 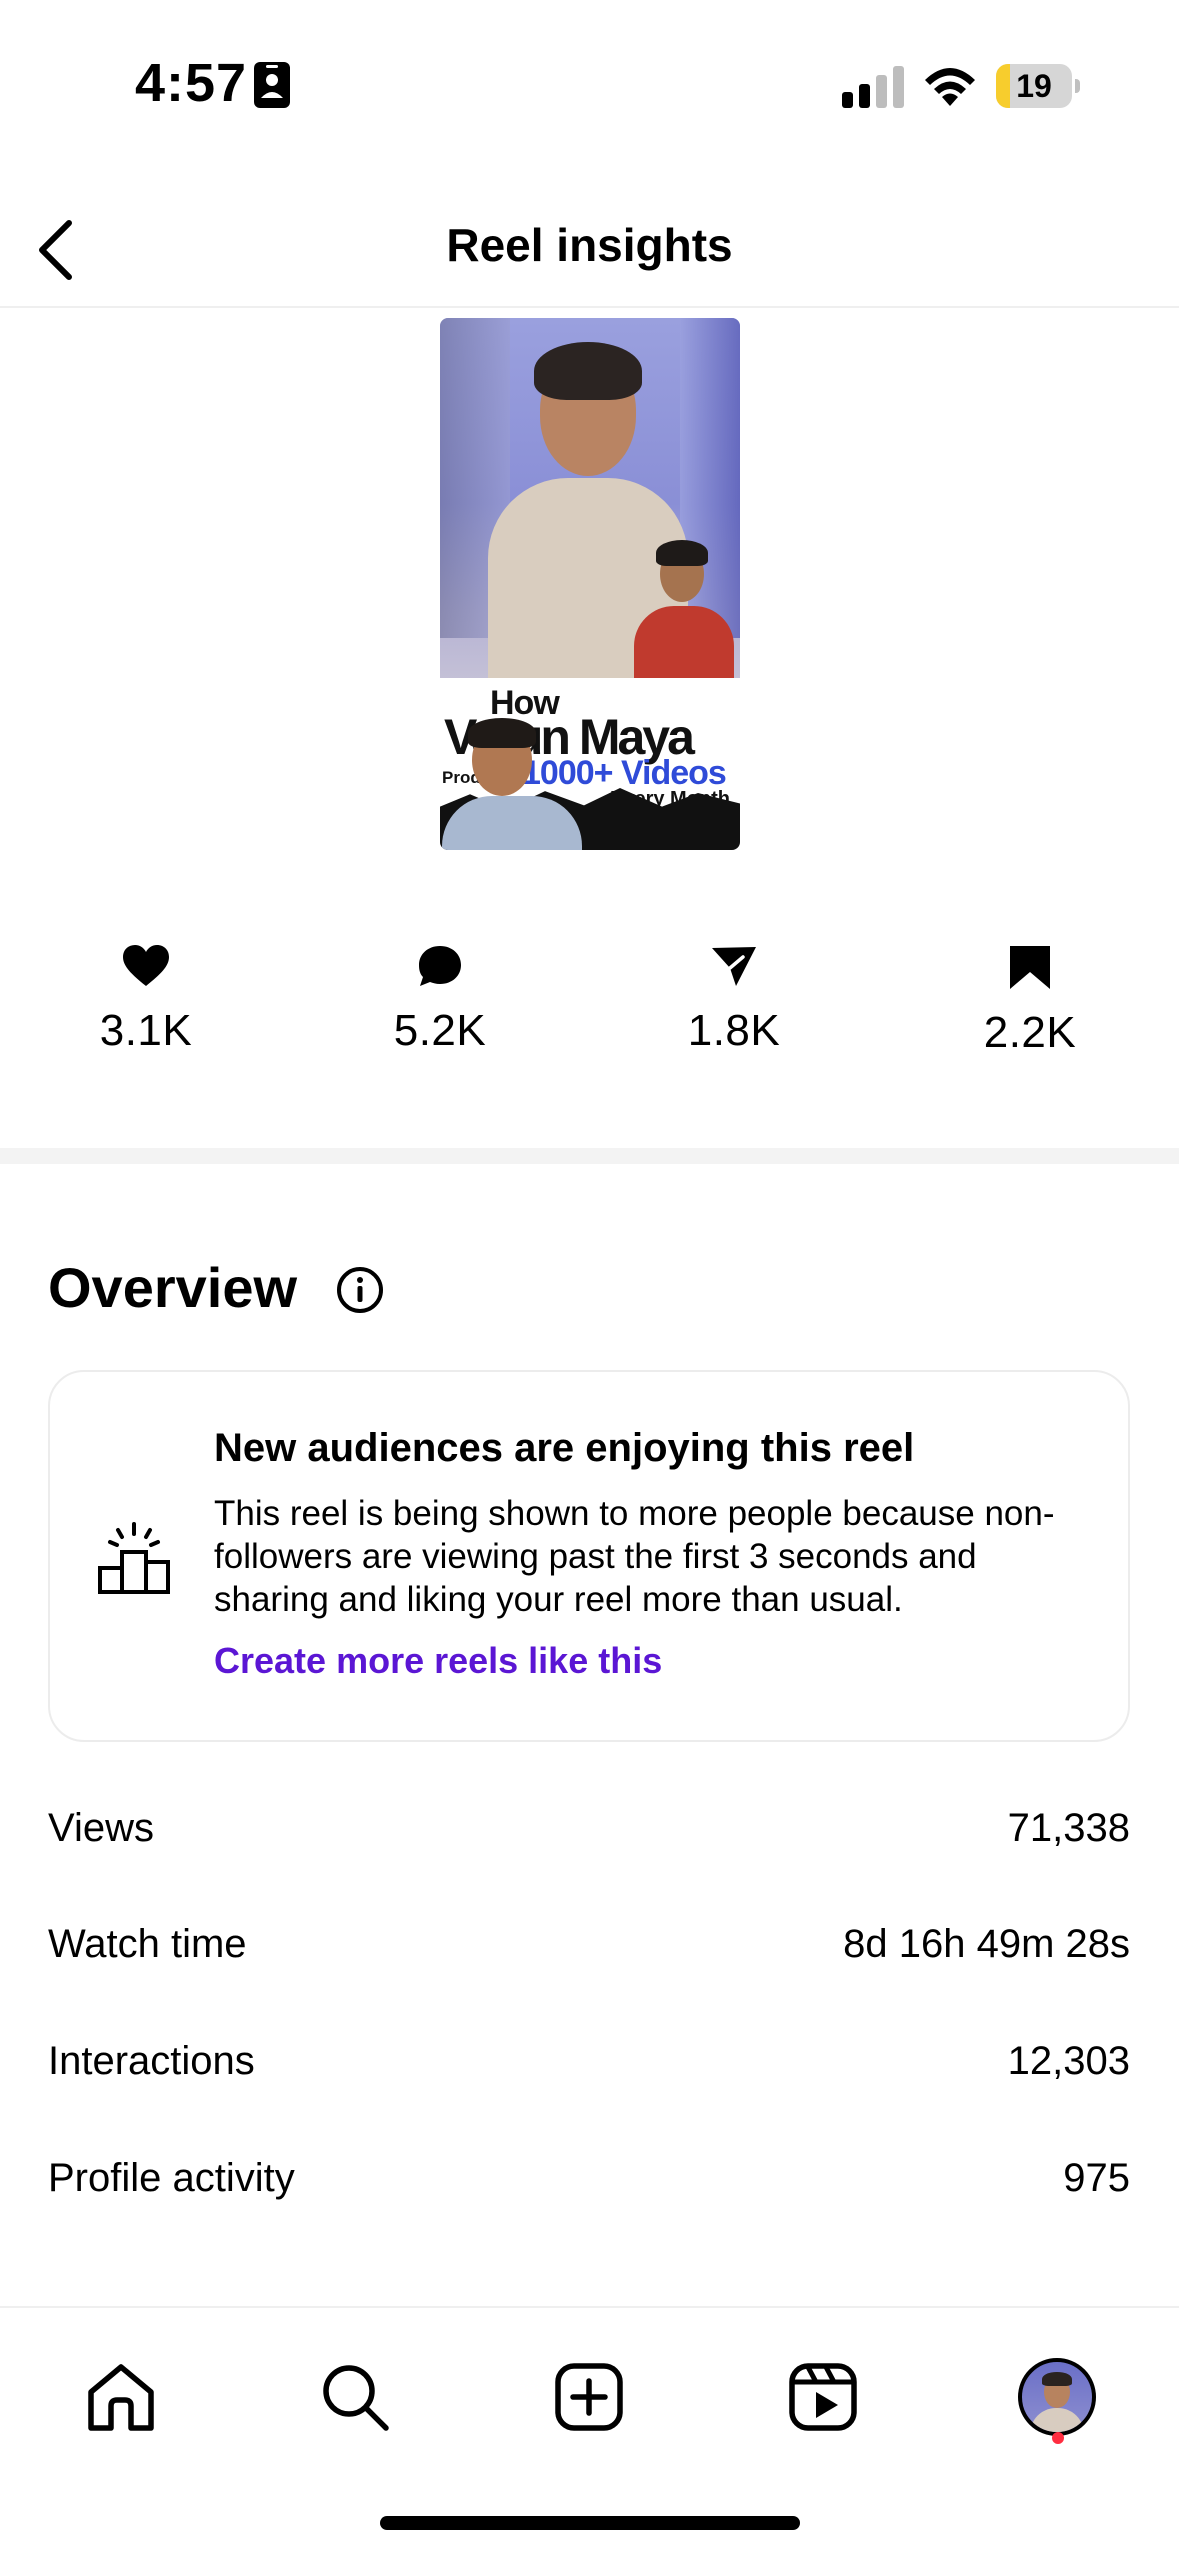 What do you see at coordinates (173, 1287) in the screenshot?
I see `overview-title: Overview` at bounding box center [173, 1287].